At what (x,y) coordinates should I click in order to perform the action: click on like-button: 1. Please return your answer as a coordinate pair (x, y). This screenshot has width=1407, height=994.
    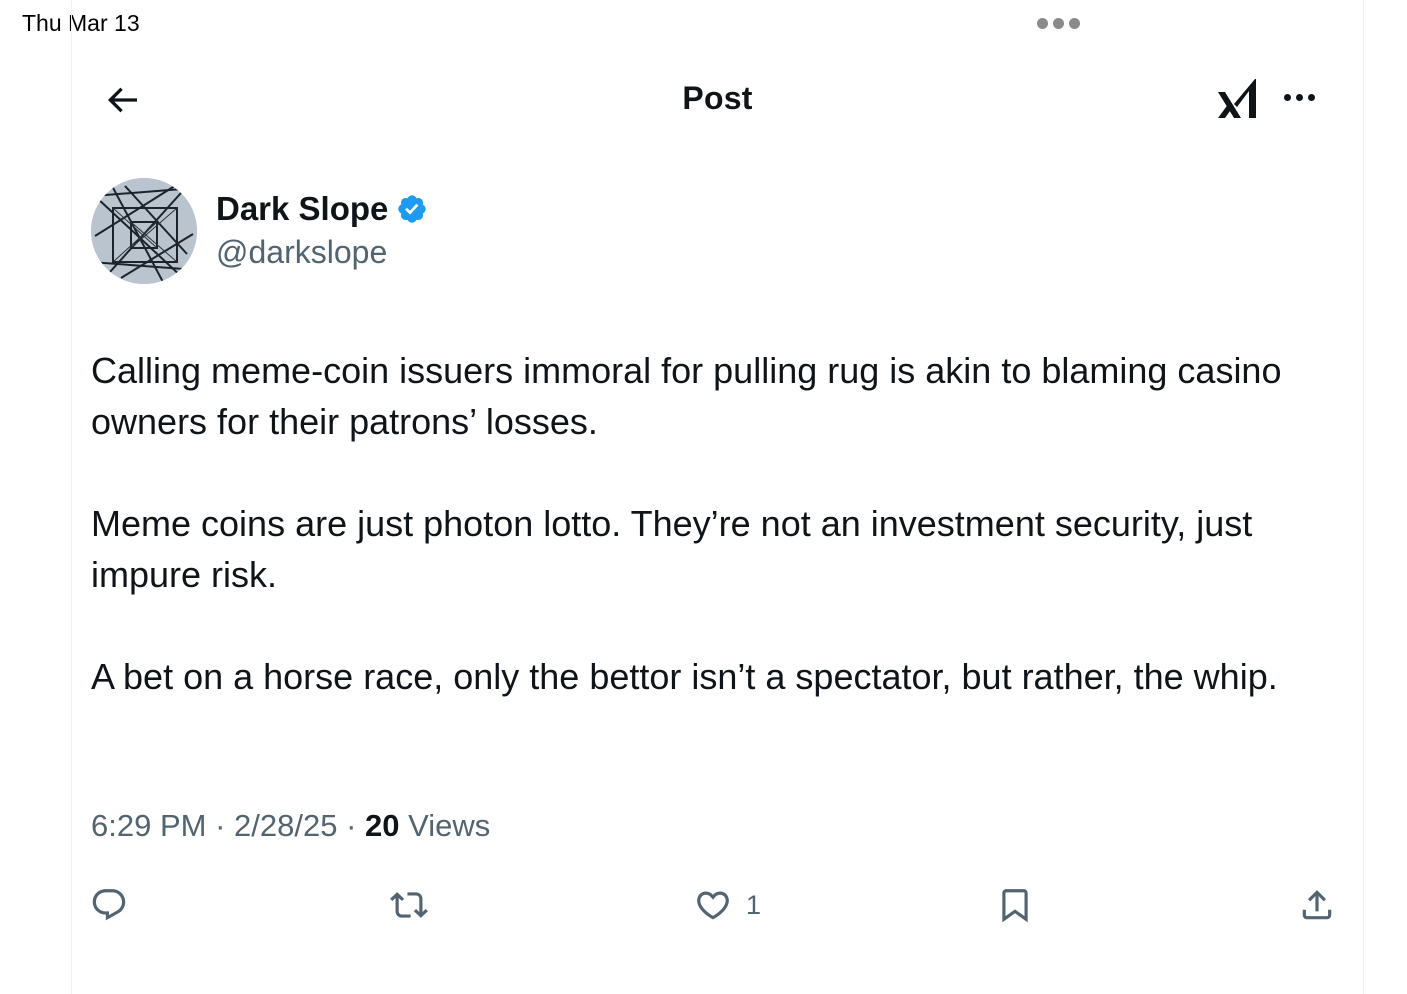
    Looking at the image, I should click on (727, 905).